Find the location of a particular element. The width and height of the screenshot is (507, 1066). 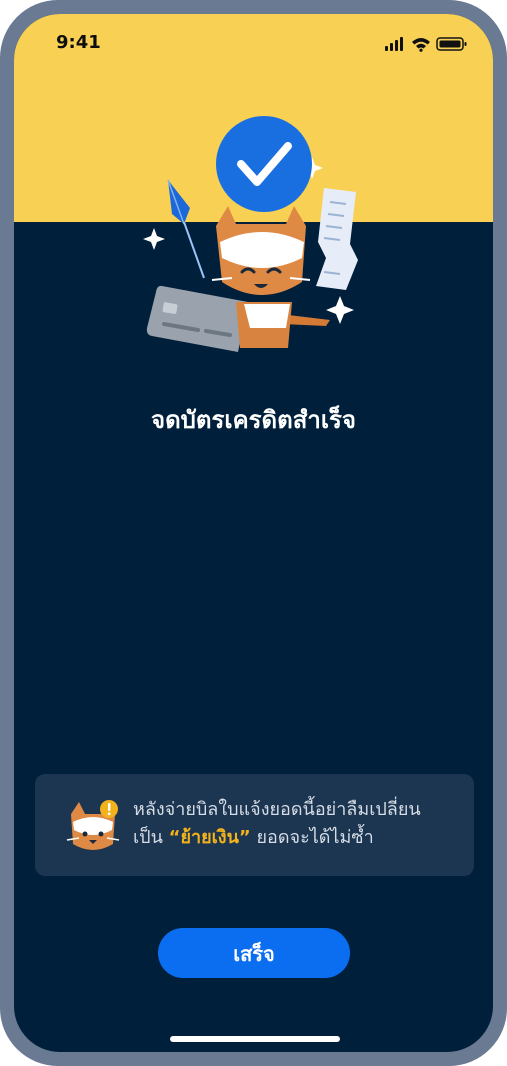

status-bar: 9:41 is located at coordinates (253, 42).